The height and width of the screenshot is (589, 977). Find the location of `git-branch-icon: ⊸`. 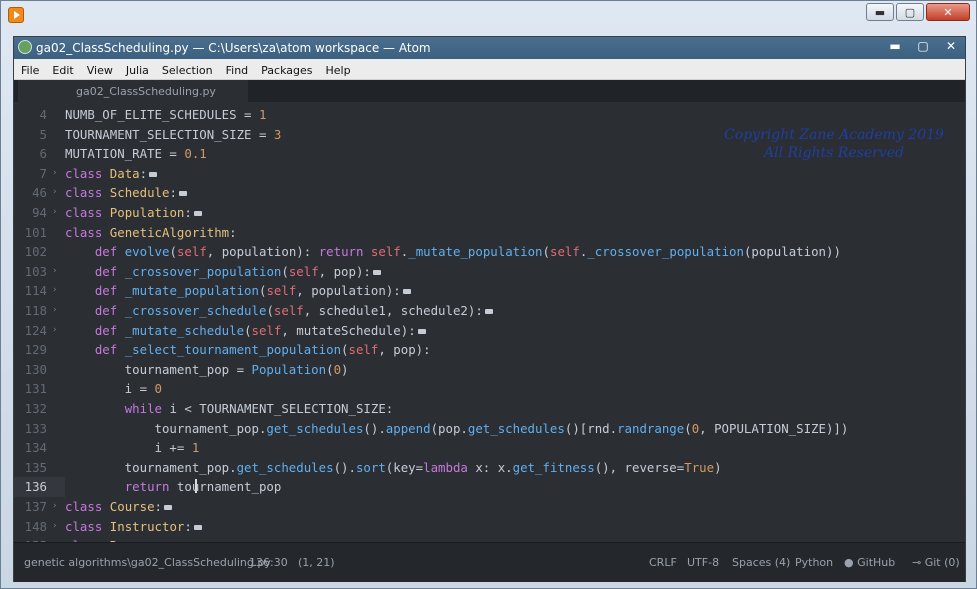

git-branch-icon: ⊸ is located at coordinates (917, 562).